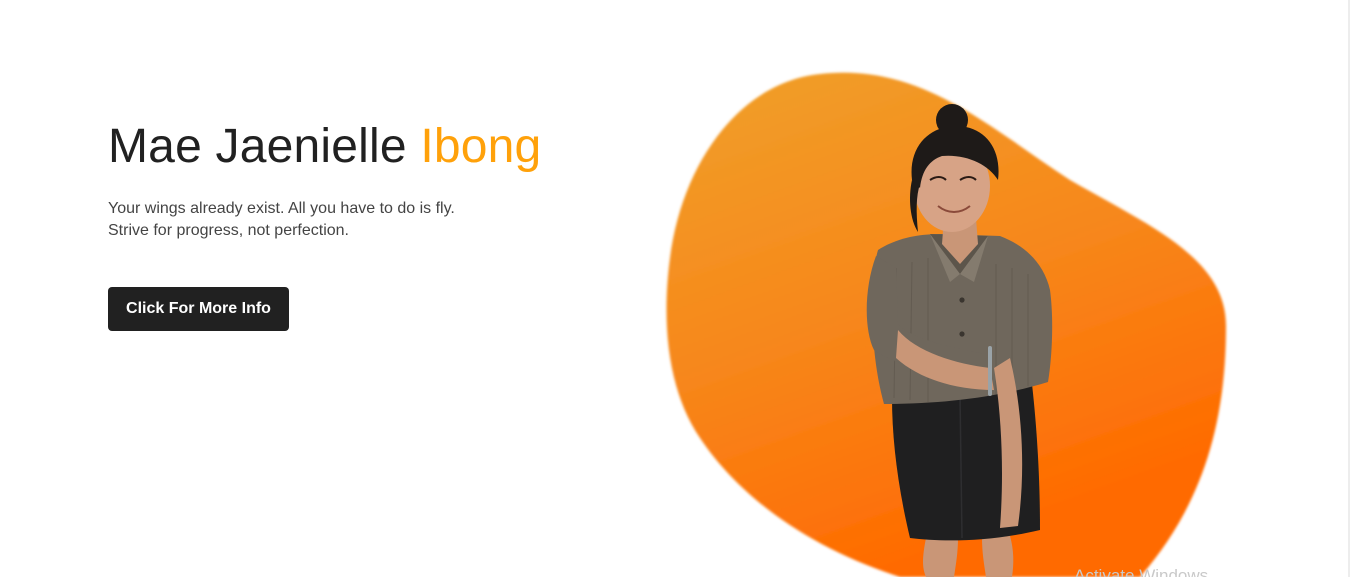  What do you see at coordinates (257, 146) in the screenshot?
I see `name-first: Mae Jaenielle` at bounding box center [257, 146].